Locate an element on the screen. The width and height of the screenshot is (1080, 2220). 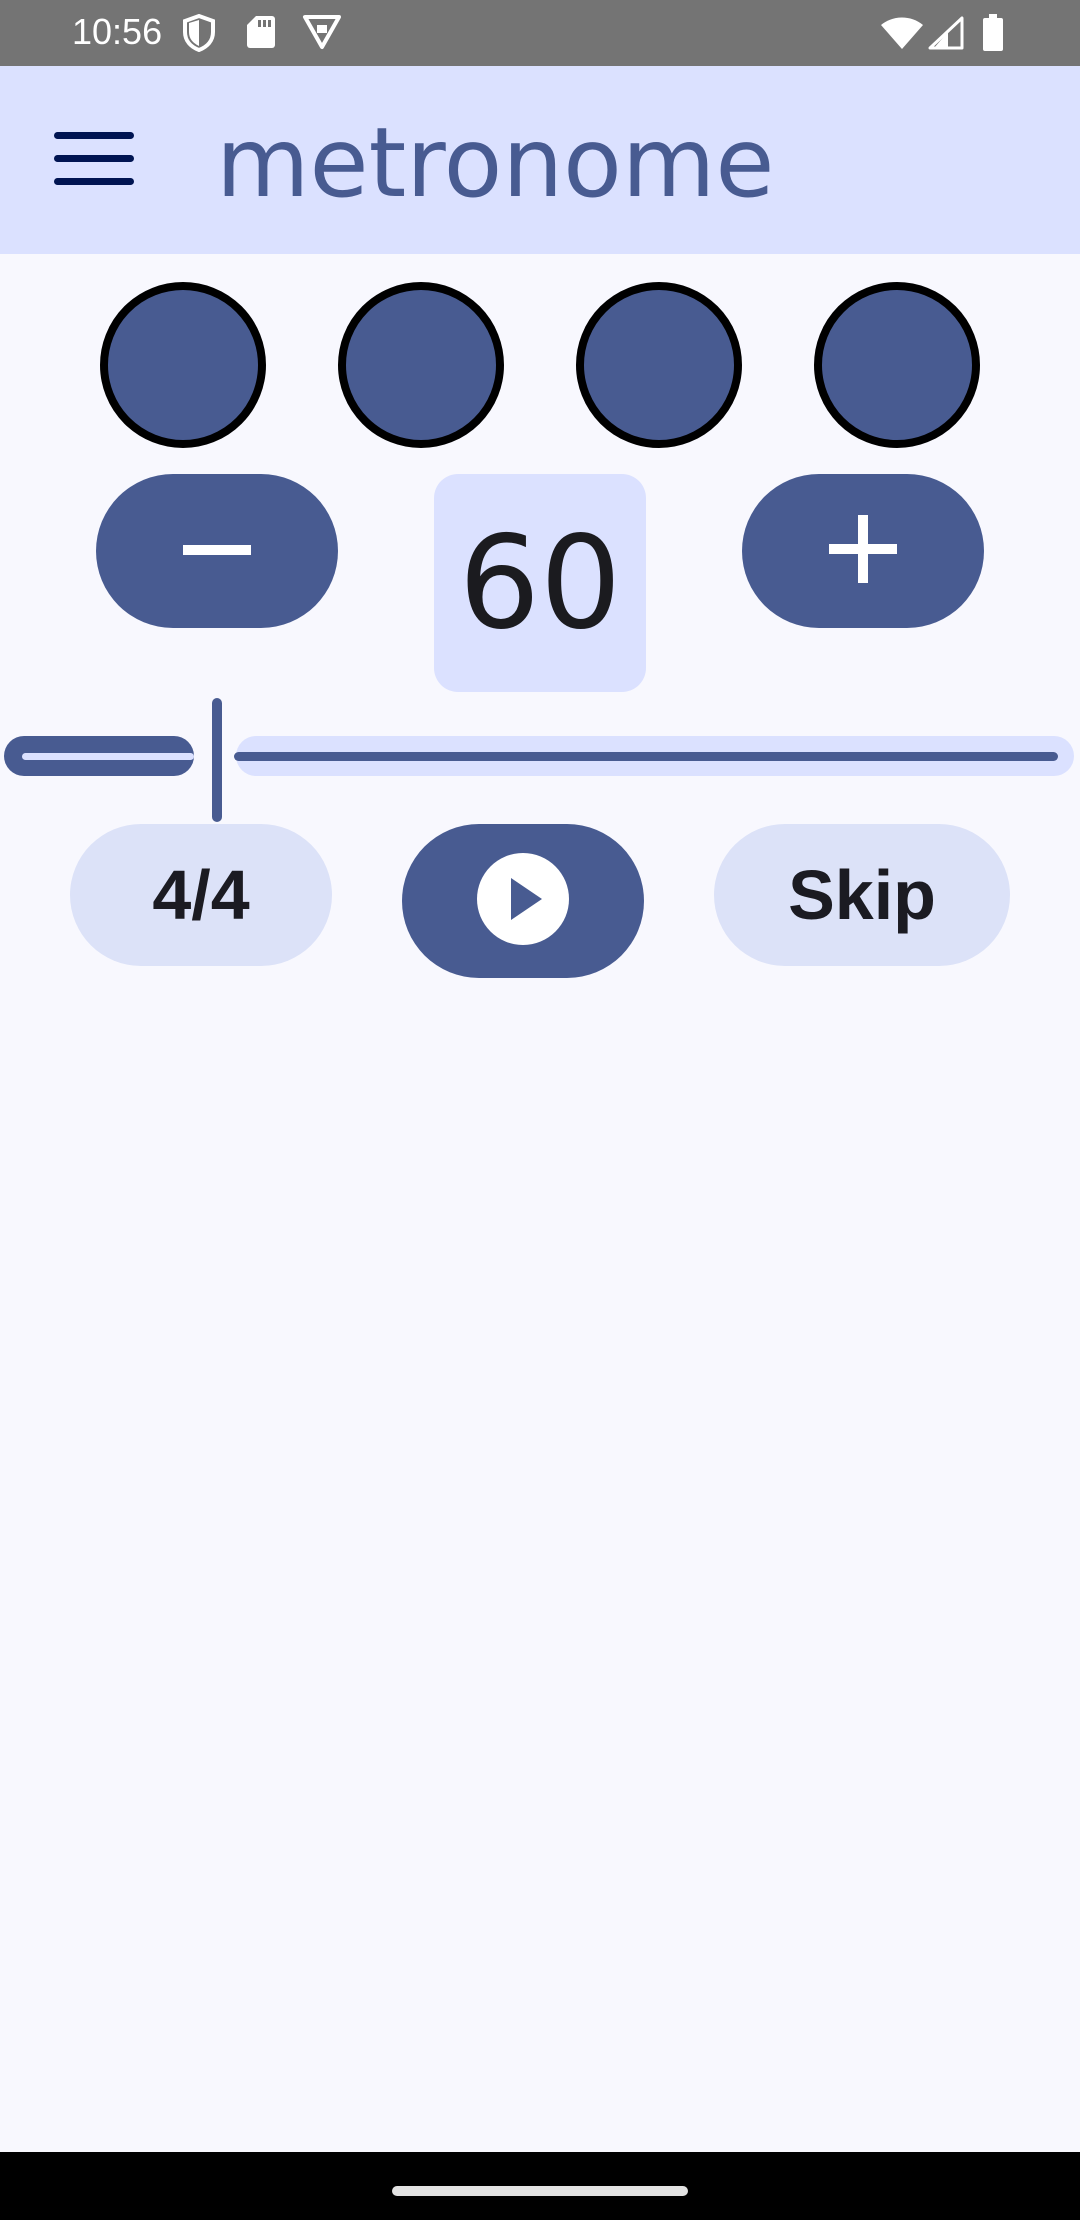
increase-tempo-button is located at coordinates (863, 551).